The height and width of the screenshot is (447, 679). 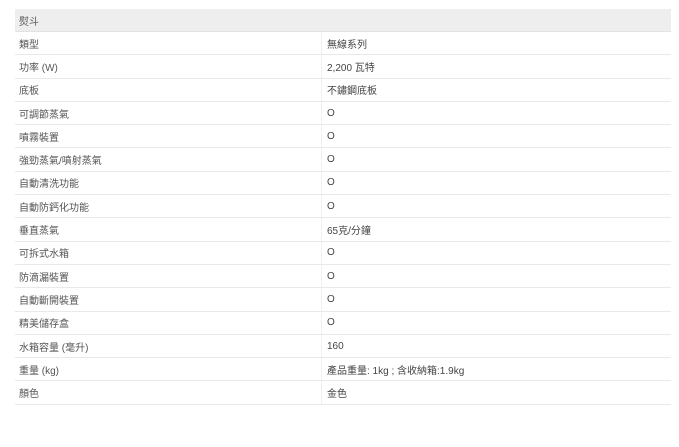 I want to click on table-header: 熨斗, so click(x=343, y=20).